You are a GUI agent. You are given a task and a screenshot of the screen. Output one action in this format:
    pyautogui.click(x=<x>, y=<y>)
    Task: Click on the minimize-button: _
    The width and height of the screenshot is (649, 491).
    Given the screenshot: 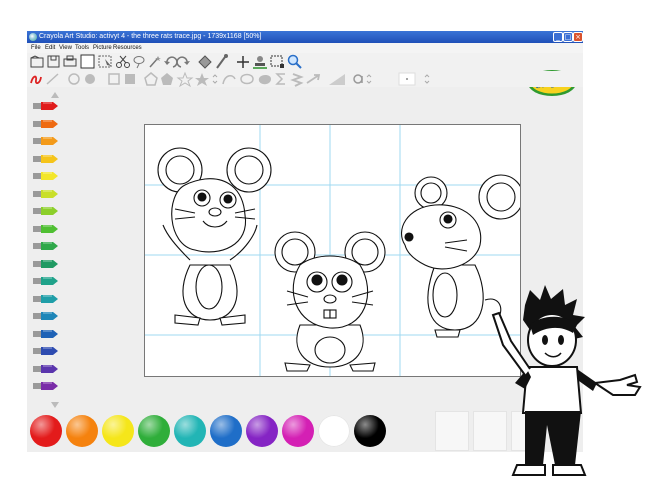 What is the action you would take?
    pyautogui.click(x=558, y=37)
    